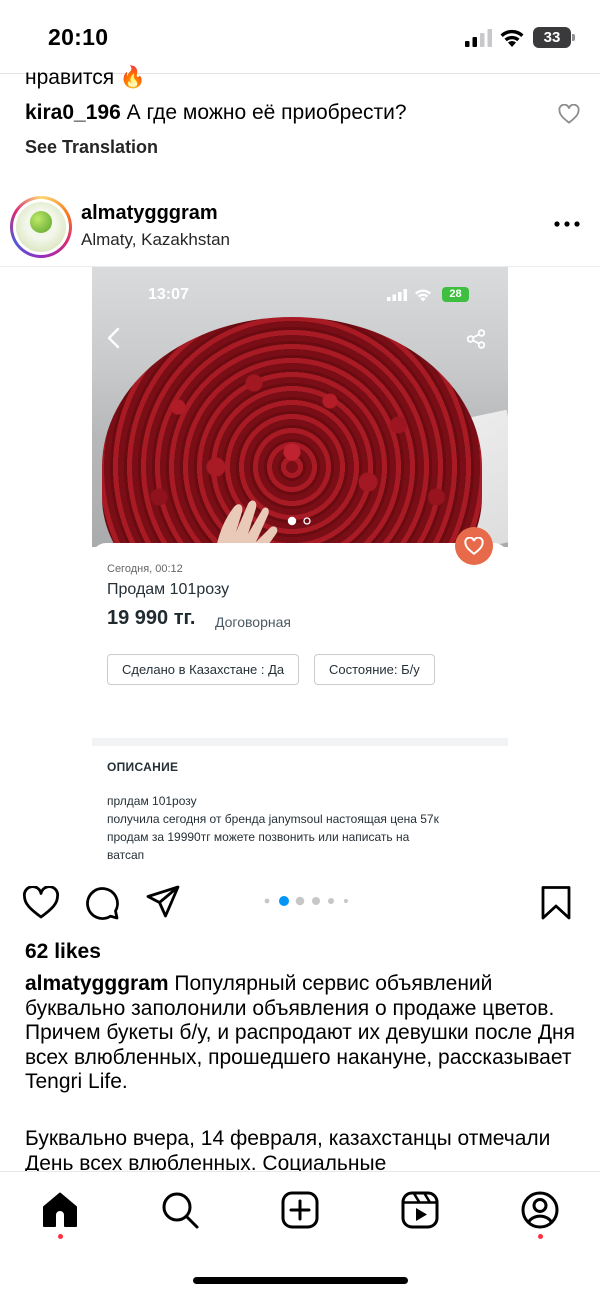  I want to click on param-chip-made-in: Сделано в Казахстане : Да, so click(203, 669).